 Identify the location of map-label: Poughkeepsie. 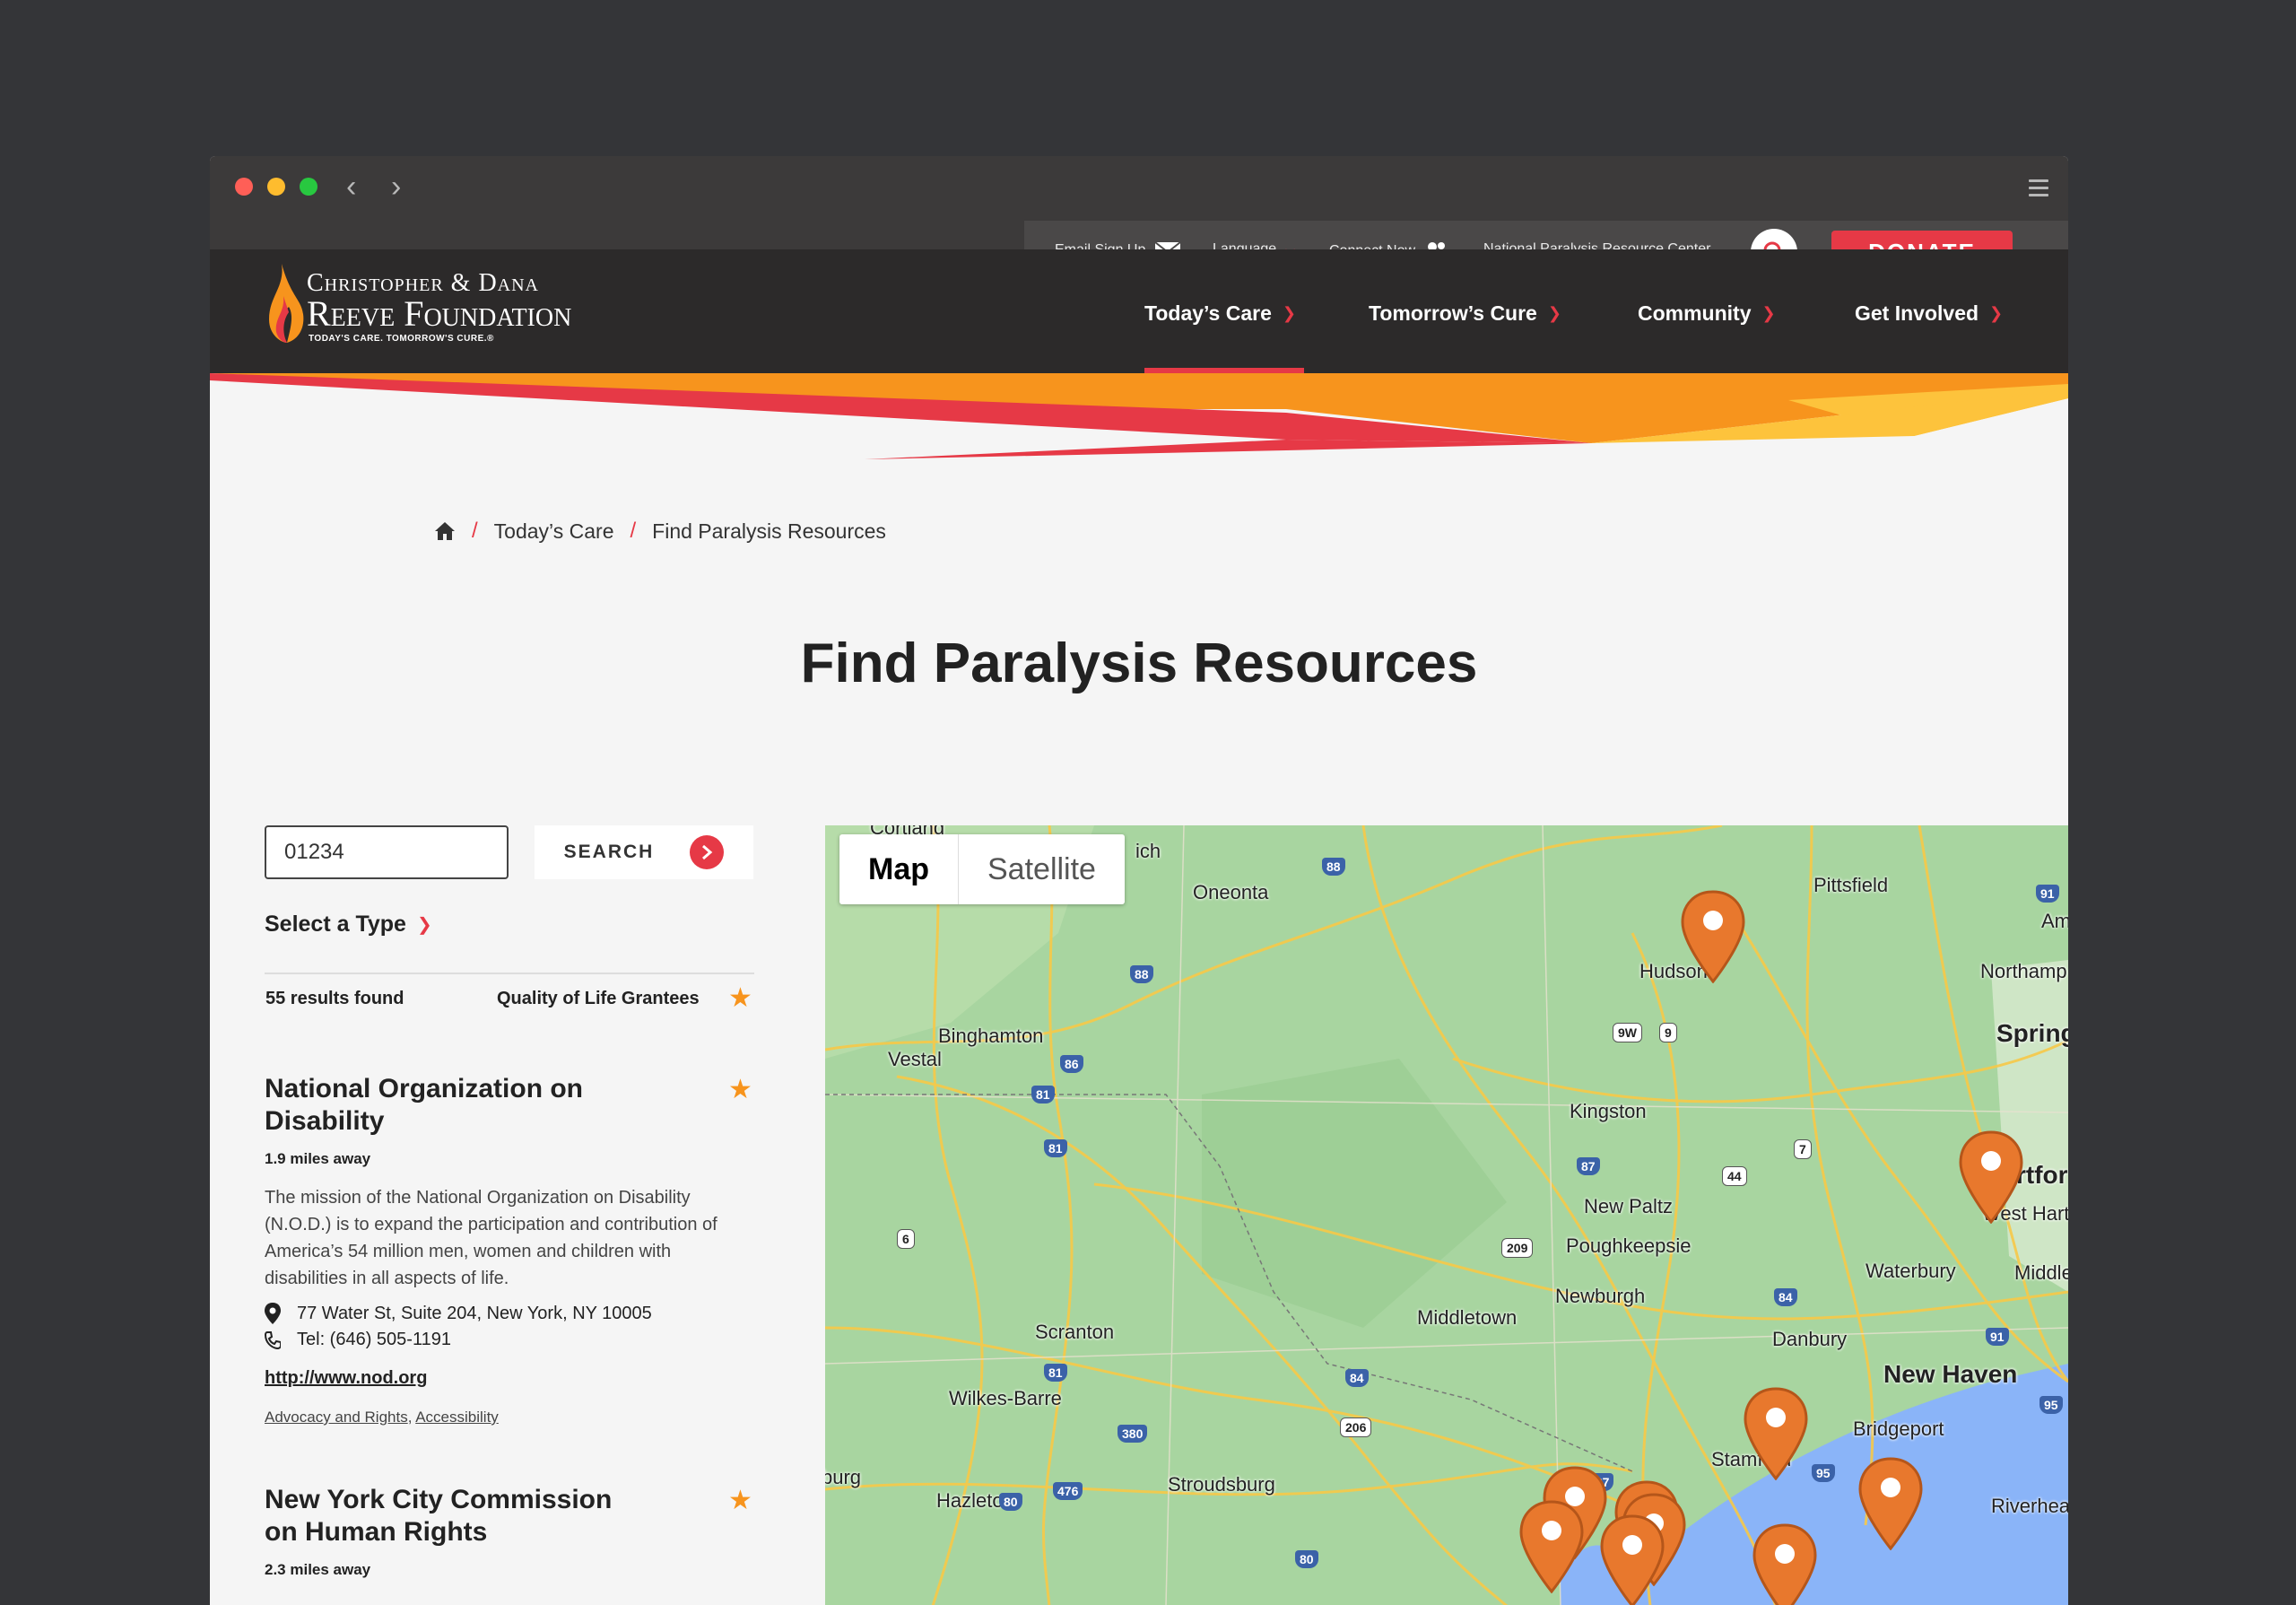
(1629, 1245).